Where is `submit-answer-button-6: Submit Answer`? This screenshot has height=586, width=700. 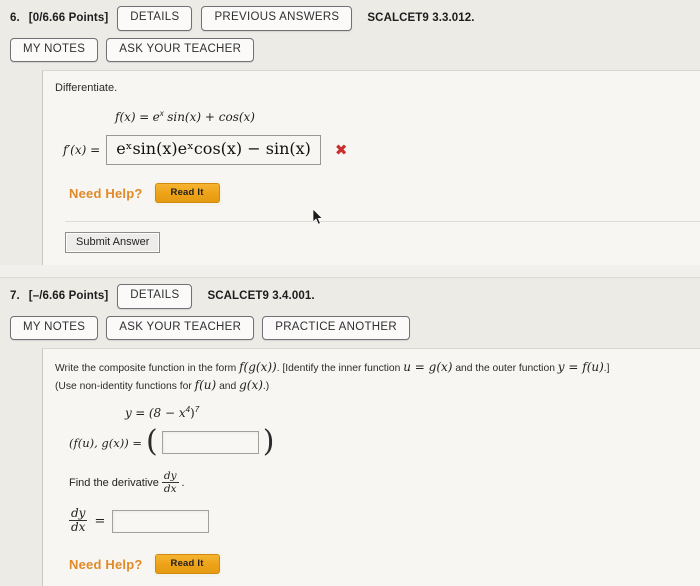 submit-answer-button-6: Submit Answer is located at coordinates (113, 243).